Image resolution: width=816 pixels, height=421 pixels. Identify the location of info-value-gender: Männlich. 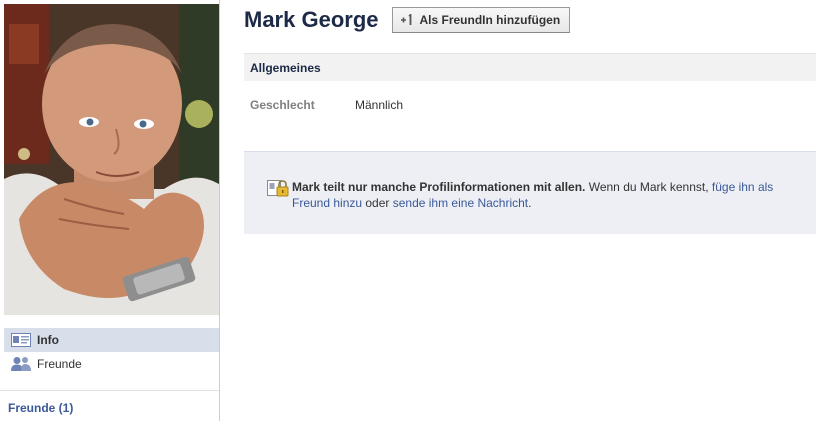
(379, 105).